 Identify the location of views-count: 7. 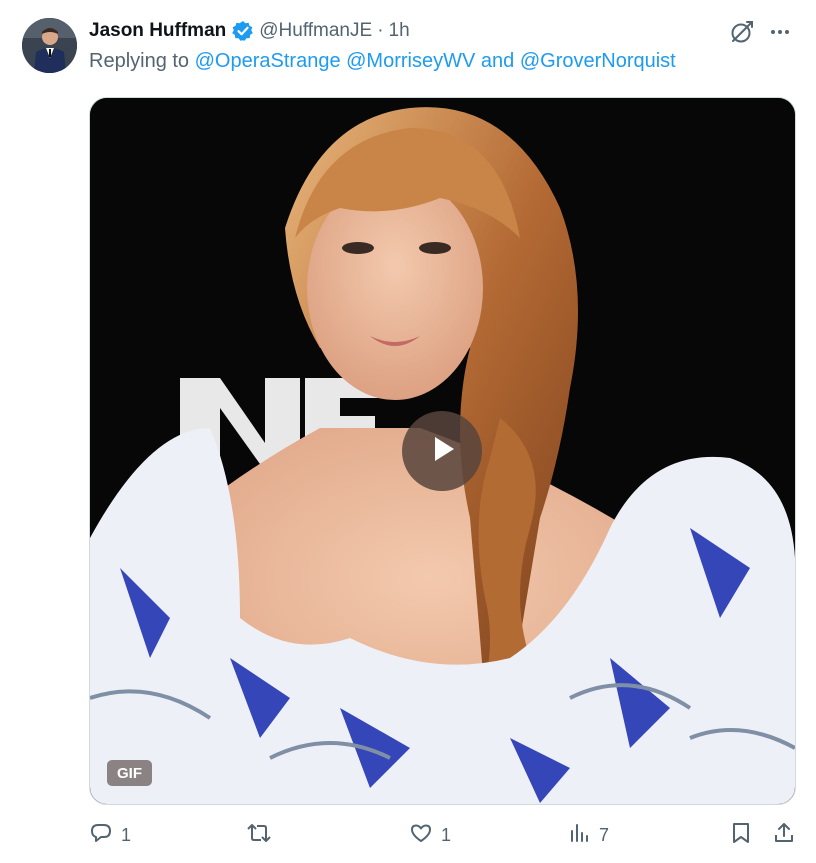
(604, 834).